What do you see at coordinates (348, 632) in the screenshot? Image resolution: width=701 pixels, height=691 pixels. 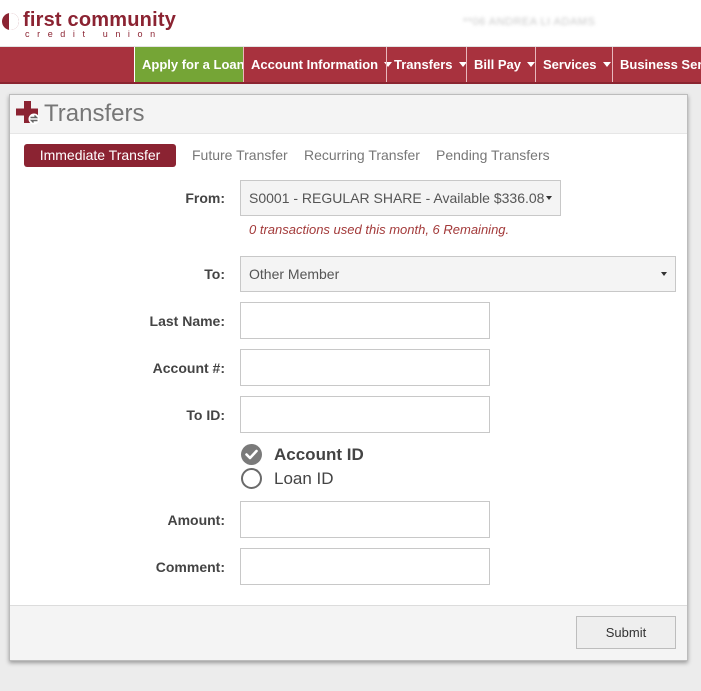 I see `panel-footer: Submit` at bounding box center [348, 632].